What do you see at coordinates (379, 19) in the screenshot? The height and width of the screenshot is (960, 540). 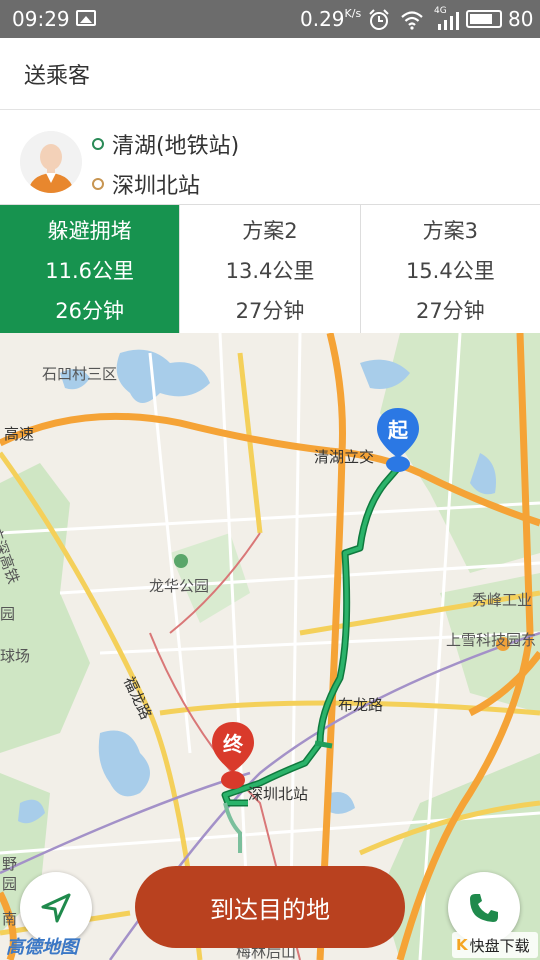 I see `alarm-icon` at bounding box center [379, 19].